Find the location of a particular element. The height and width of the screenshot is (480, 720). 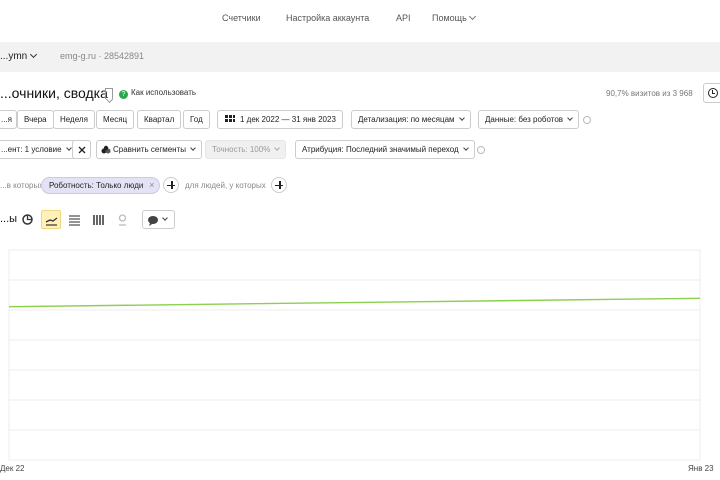

attribution-label: Атрибуция: Последний значимый переход is located at coordinates (380, 149).